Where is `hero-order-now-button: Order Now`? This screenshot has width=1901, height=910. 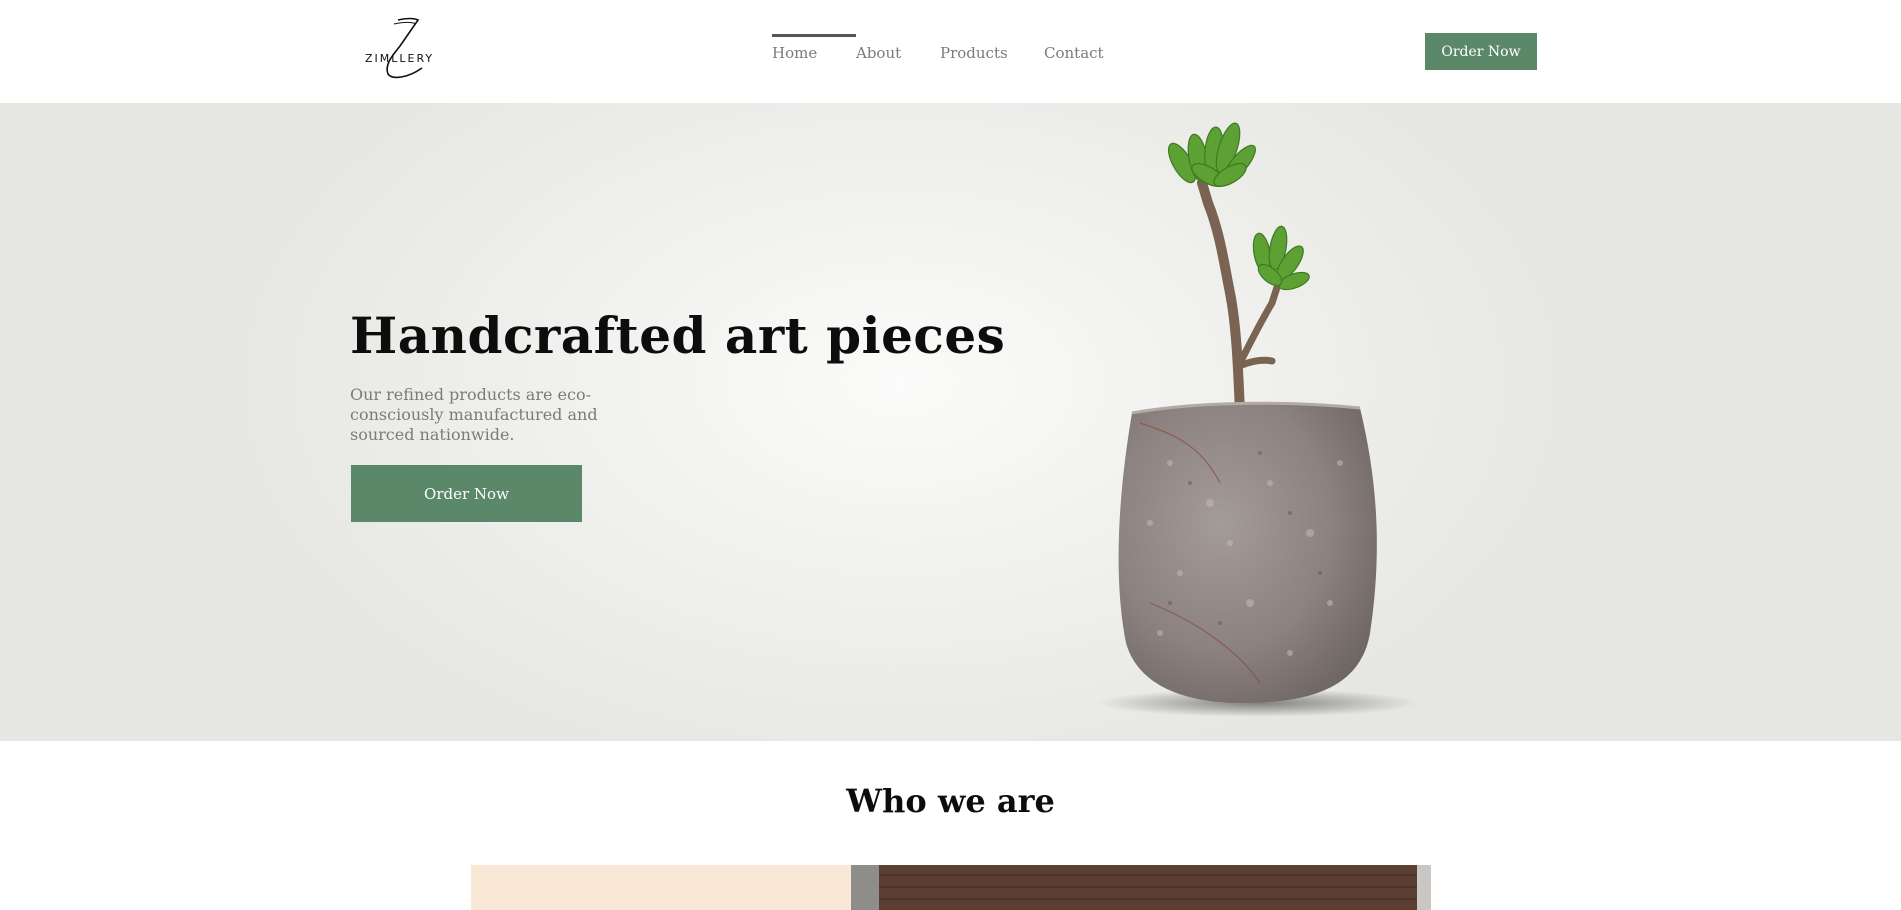
hero-order-now-button: Order Now is located at coordinates (466, 493).